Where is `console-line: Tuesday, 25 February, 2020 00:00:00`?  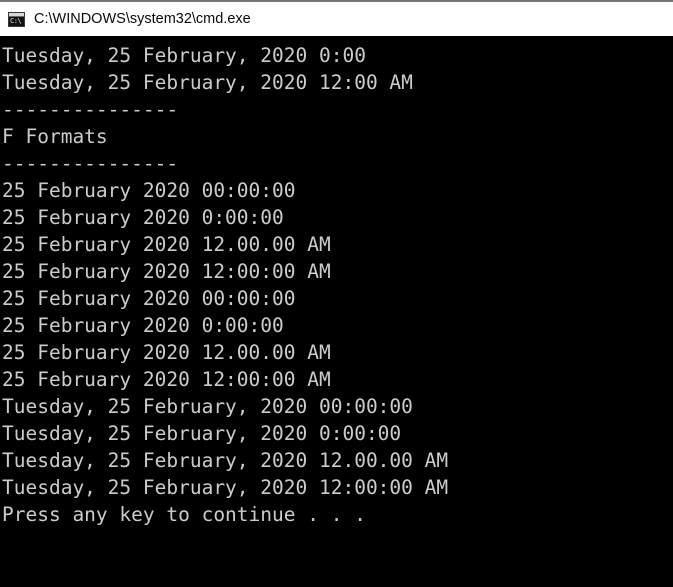
console-line: Tuesday, 25 February, 2020 00:00:00 is located at coordinates (207, 406).